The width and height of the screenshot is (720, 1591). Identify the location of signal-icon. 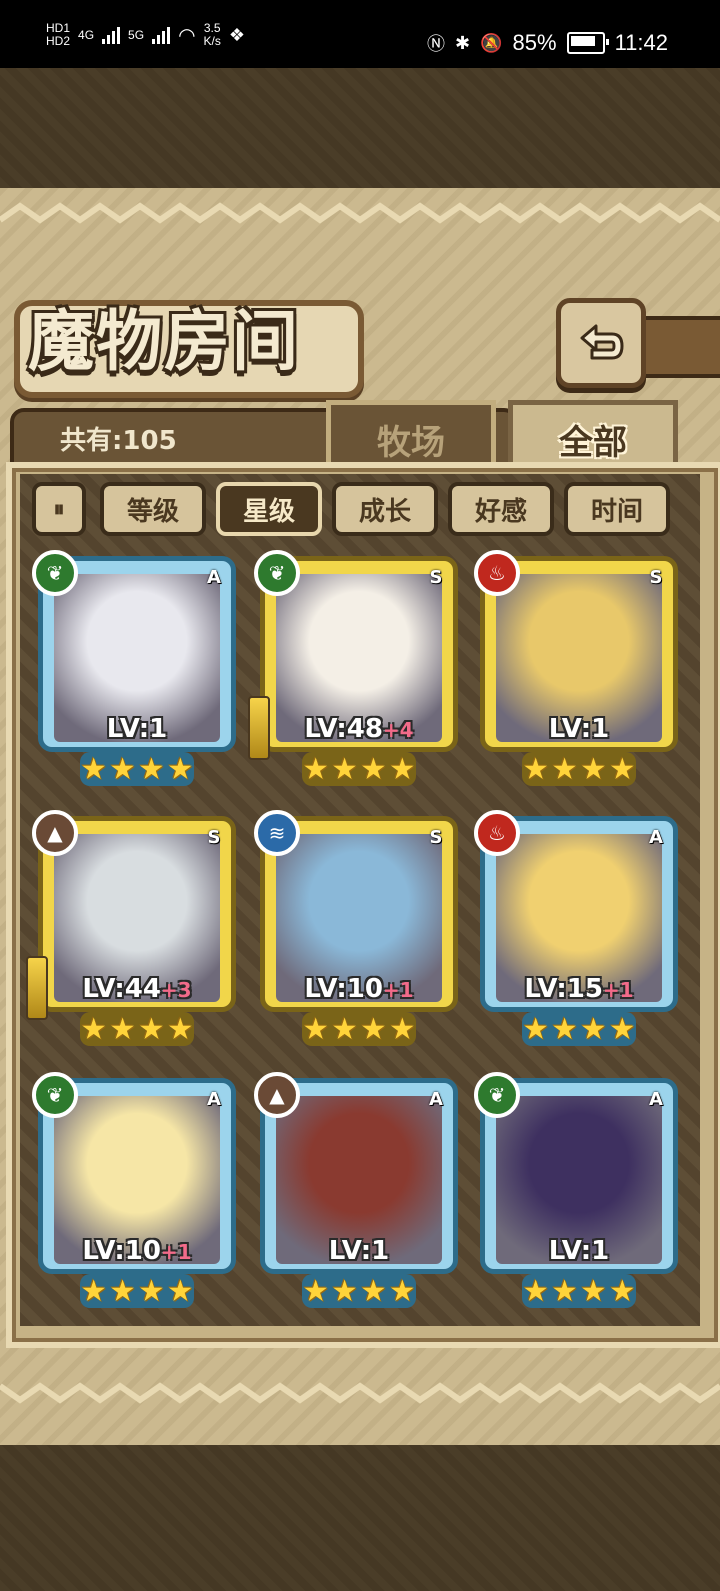
(111, 35).